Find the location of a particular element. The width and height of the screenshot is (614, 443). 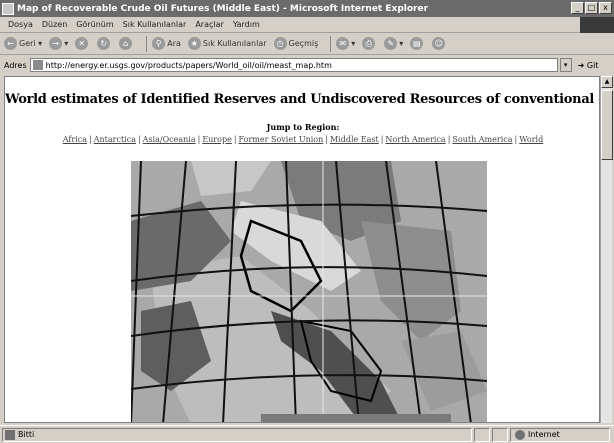

search-button: ⚲ Ara is located at coordinates (166, 43).